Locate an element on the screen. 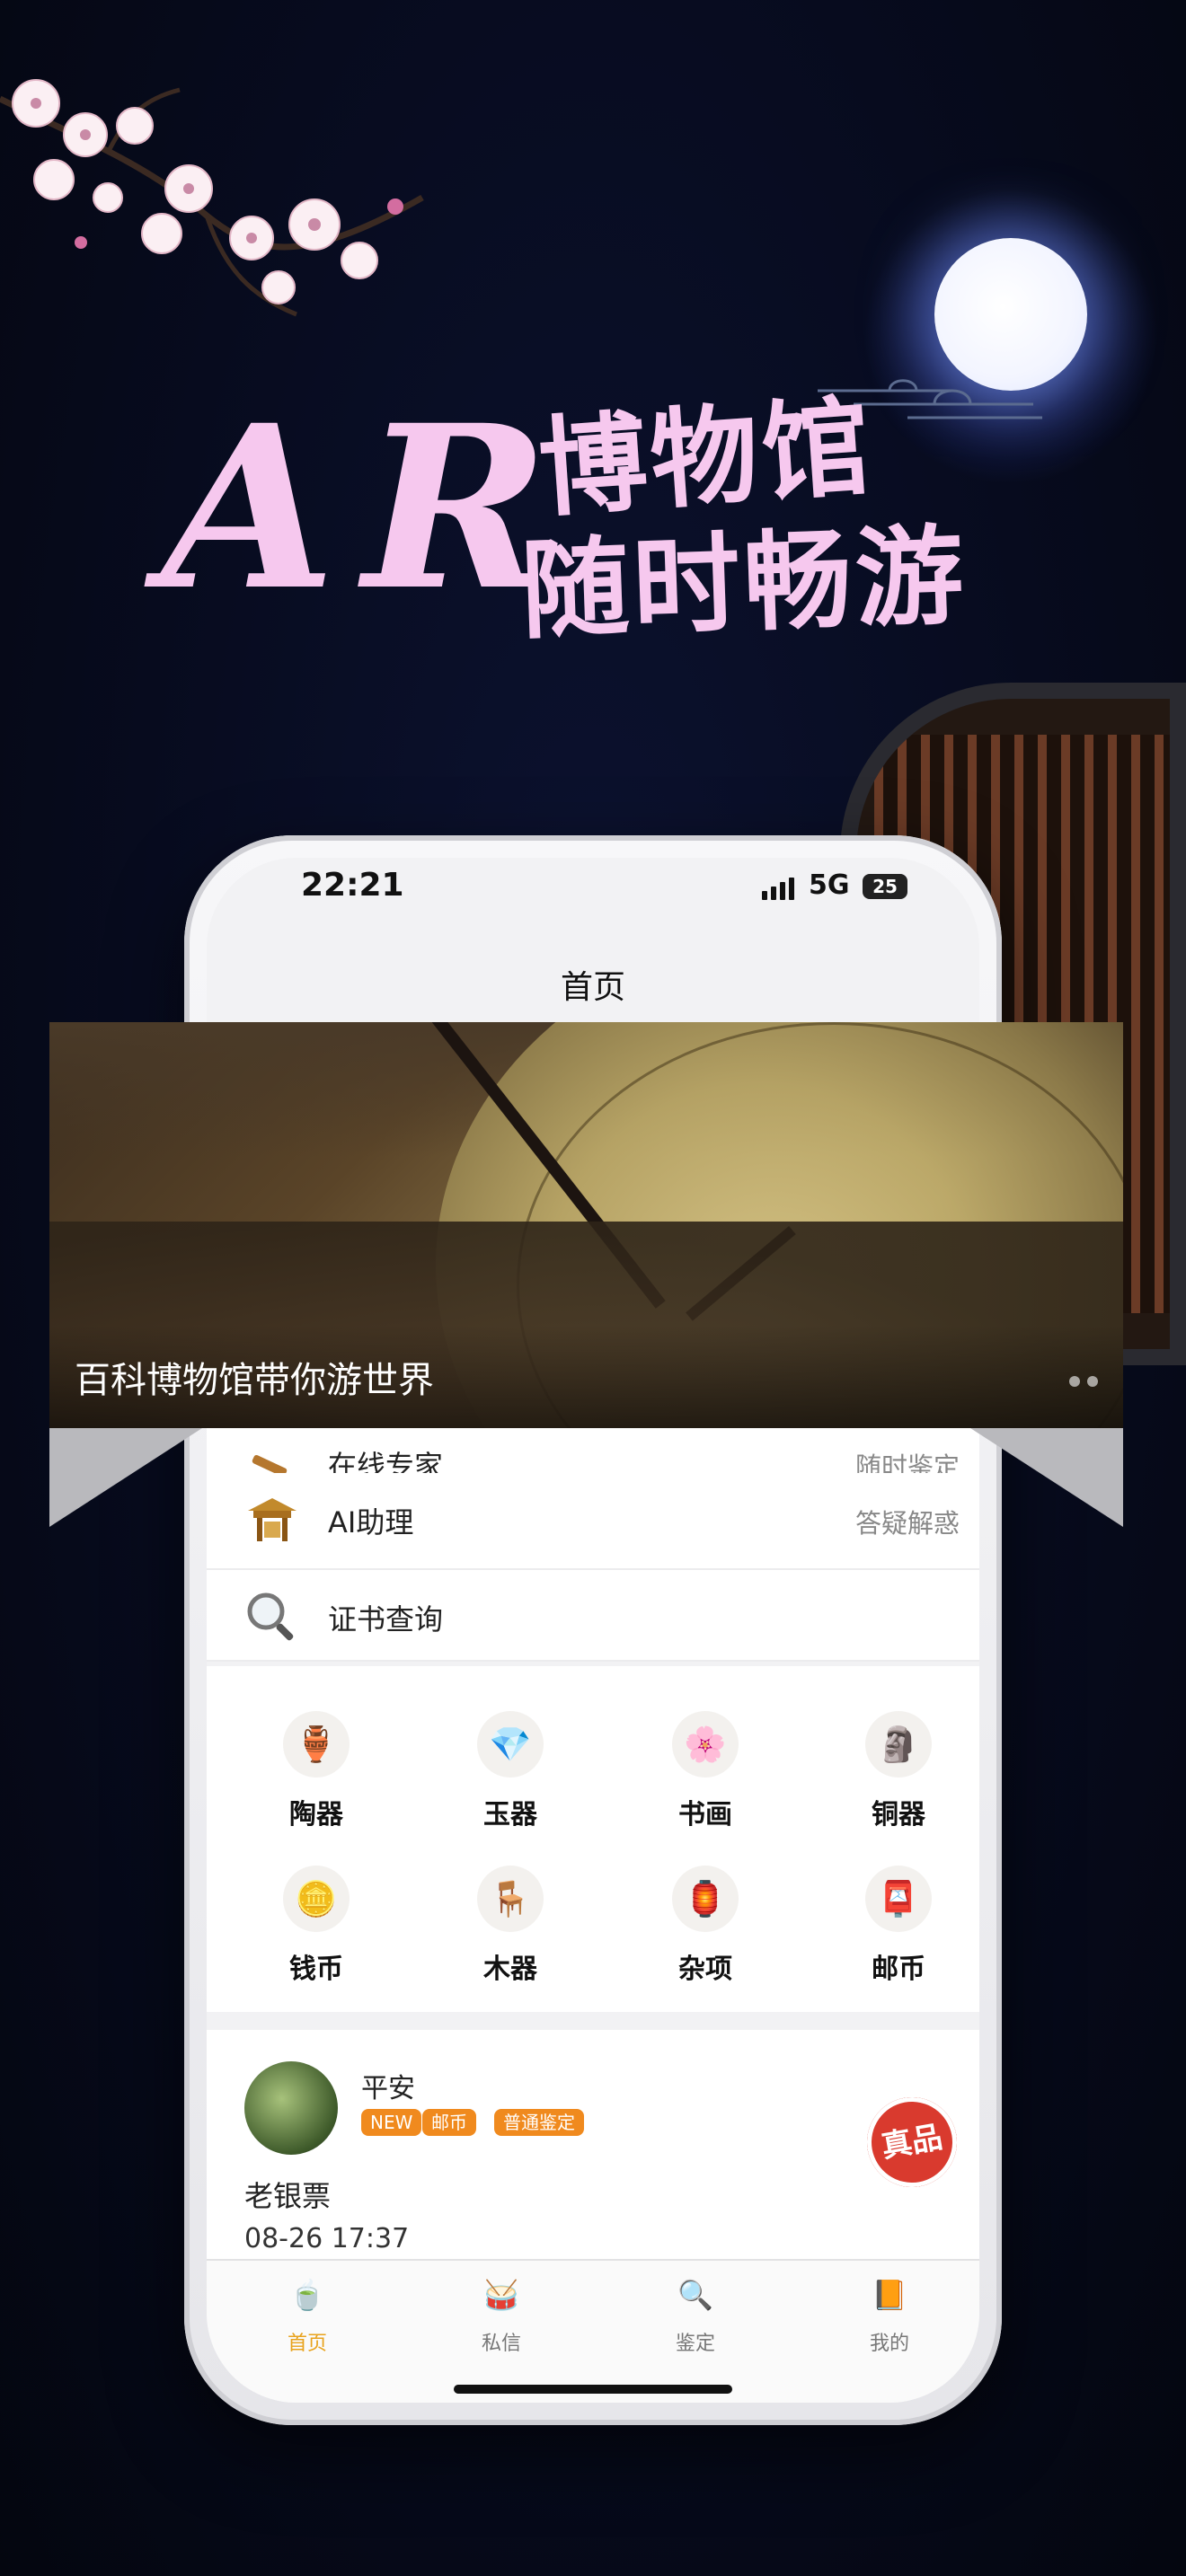  hero-ar-text: AR is located at coordinates (369, 507).